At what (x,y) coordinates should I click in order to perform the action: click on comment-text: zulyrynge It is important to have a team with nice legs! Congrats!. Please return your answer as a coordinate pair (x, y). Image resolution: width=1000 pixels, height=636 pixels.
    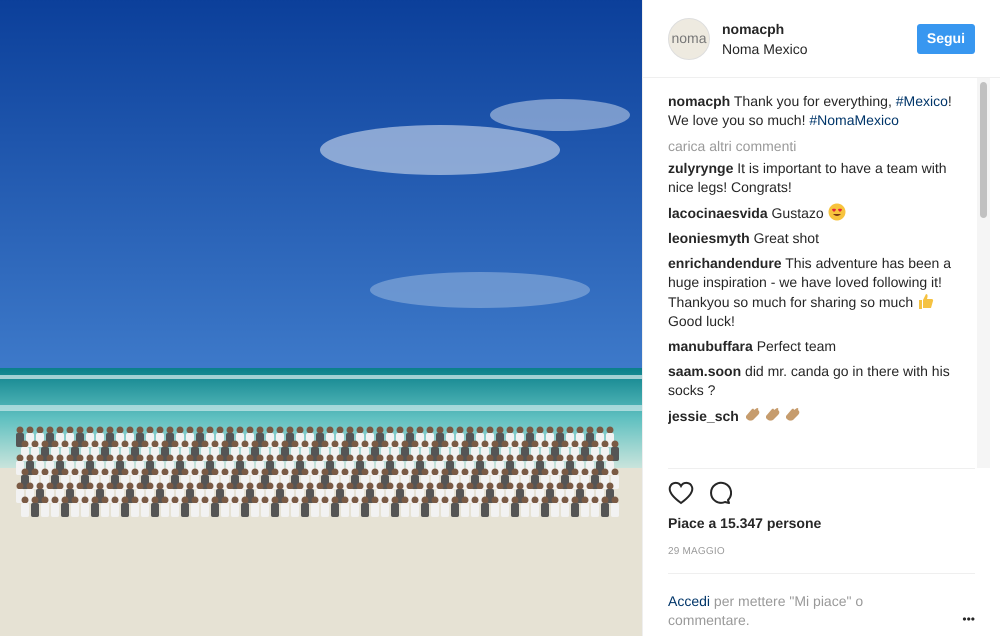
    Looking at the image, I should click on (808, 178).